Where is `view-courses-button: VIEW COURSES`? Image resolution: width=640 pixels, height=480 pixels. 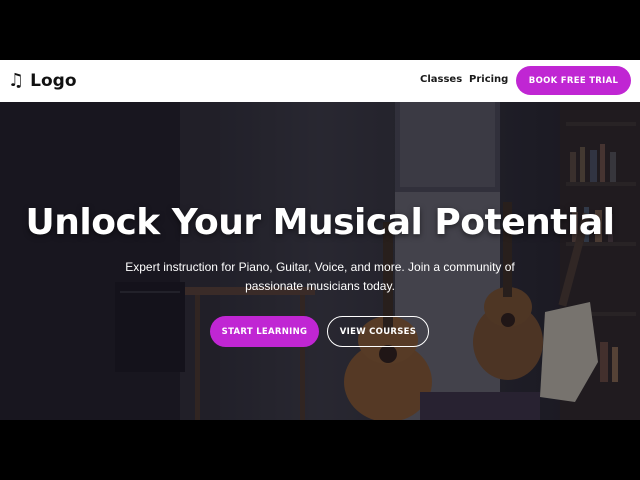 view-courses-button: VIEW COURSES is located at coordinates (378, 331).